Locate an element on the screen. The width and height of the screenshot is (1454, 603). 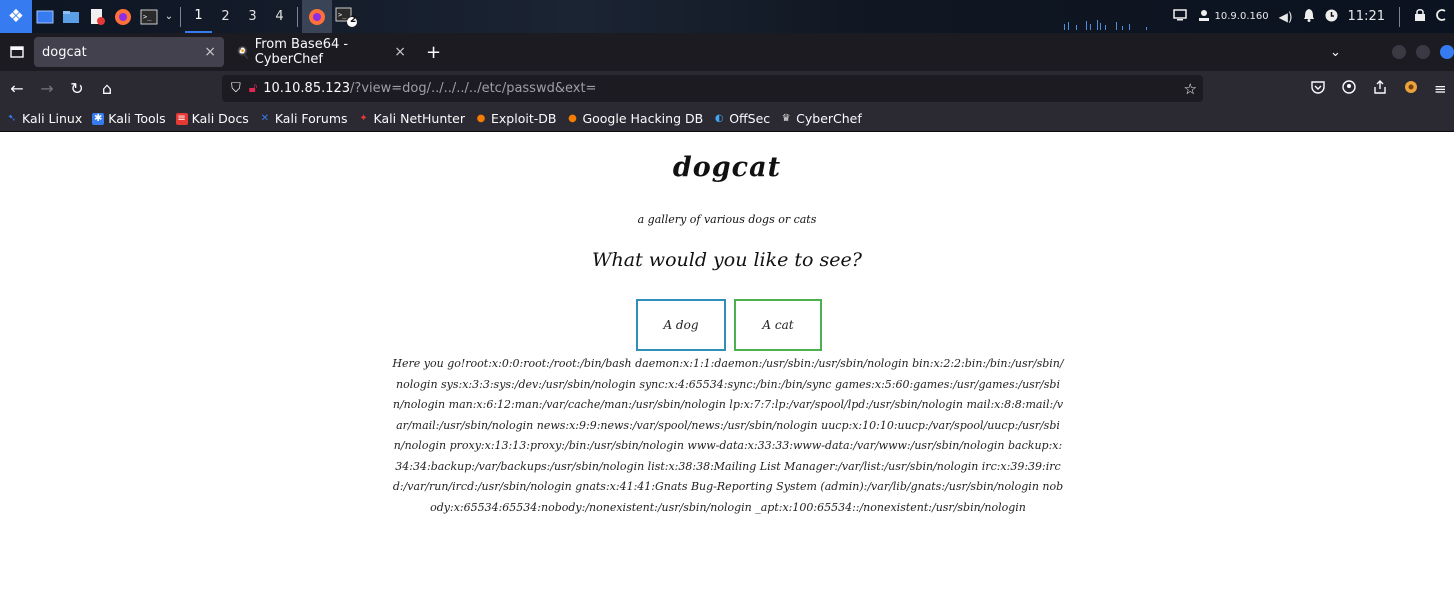
tab-cyberchef: 🍳 From Base64 - CyberChef × is located at coordinates (321, 52).